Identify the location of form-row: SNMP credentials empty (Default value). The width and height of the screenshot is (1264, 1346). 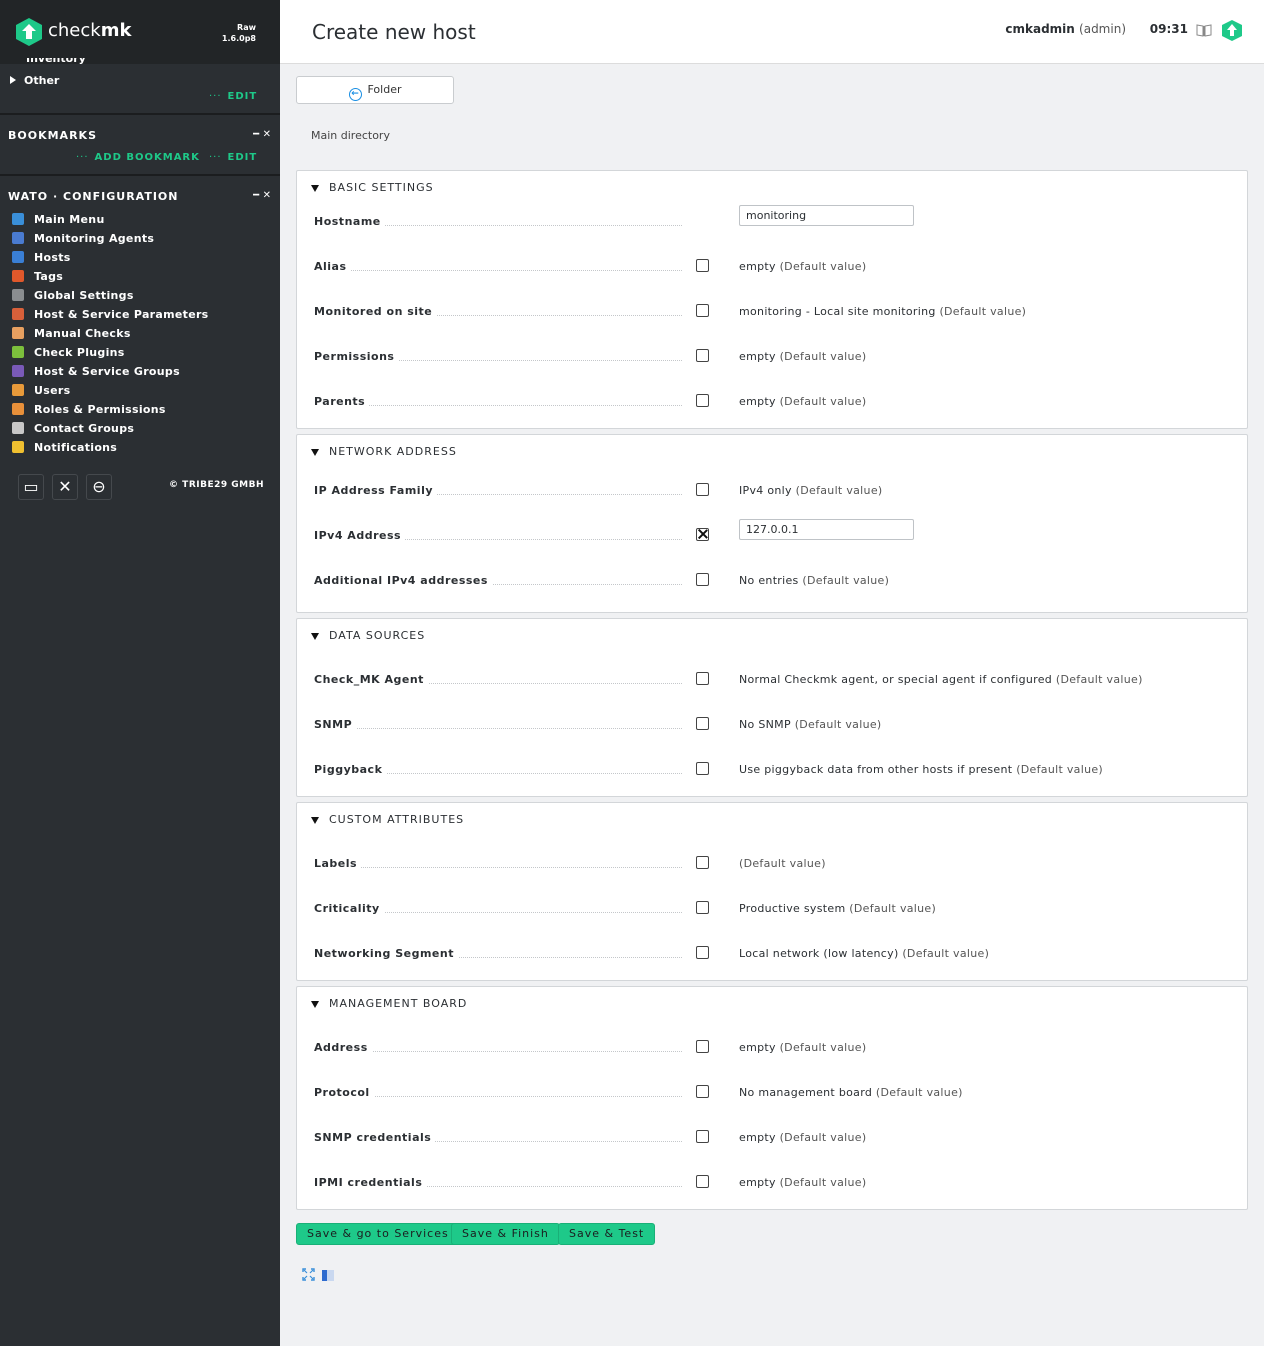
(772, 1153).